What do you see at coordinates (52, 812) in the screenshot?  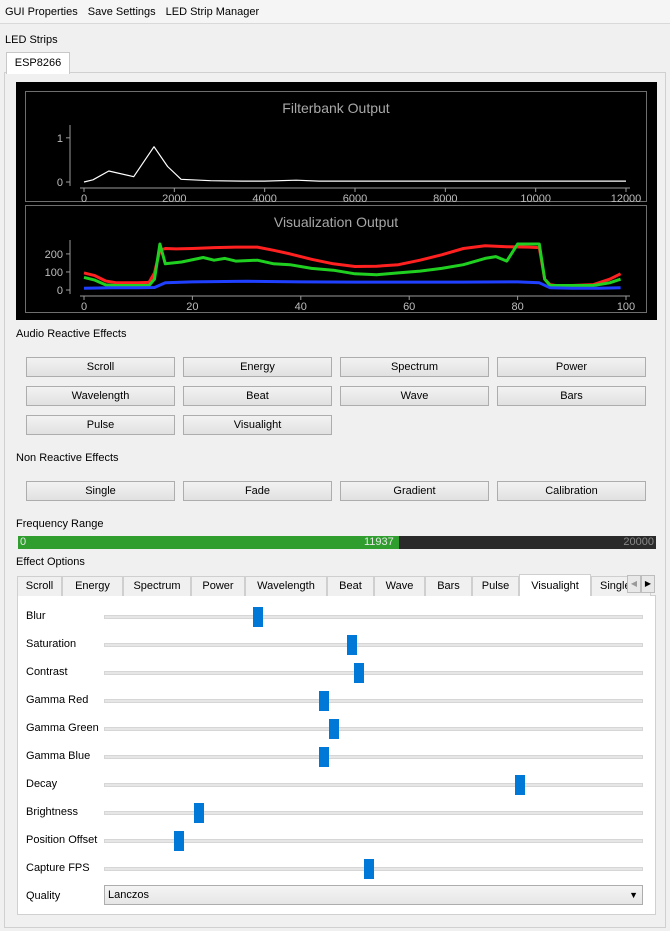 I see `slider-label: Brightness` at bounding box center [52, 812].